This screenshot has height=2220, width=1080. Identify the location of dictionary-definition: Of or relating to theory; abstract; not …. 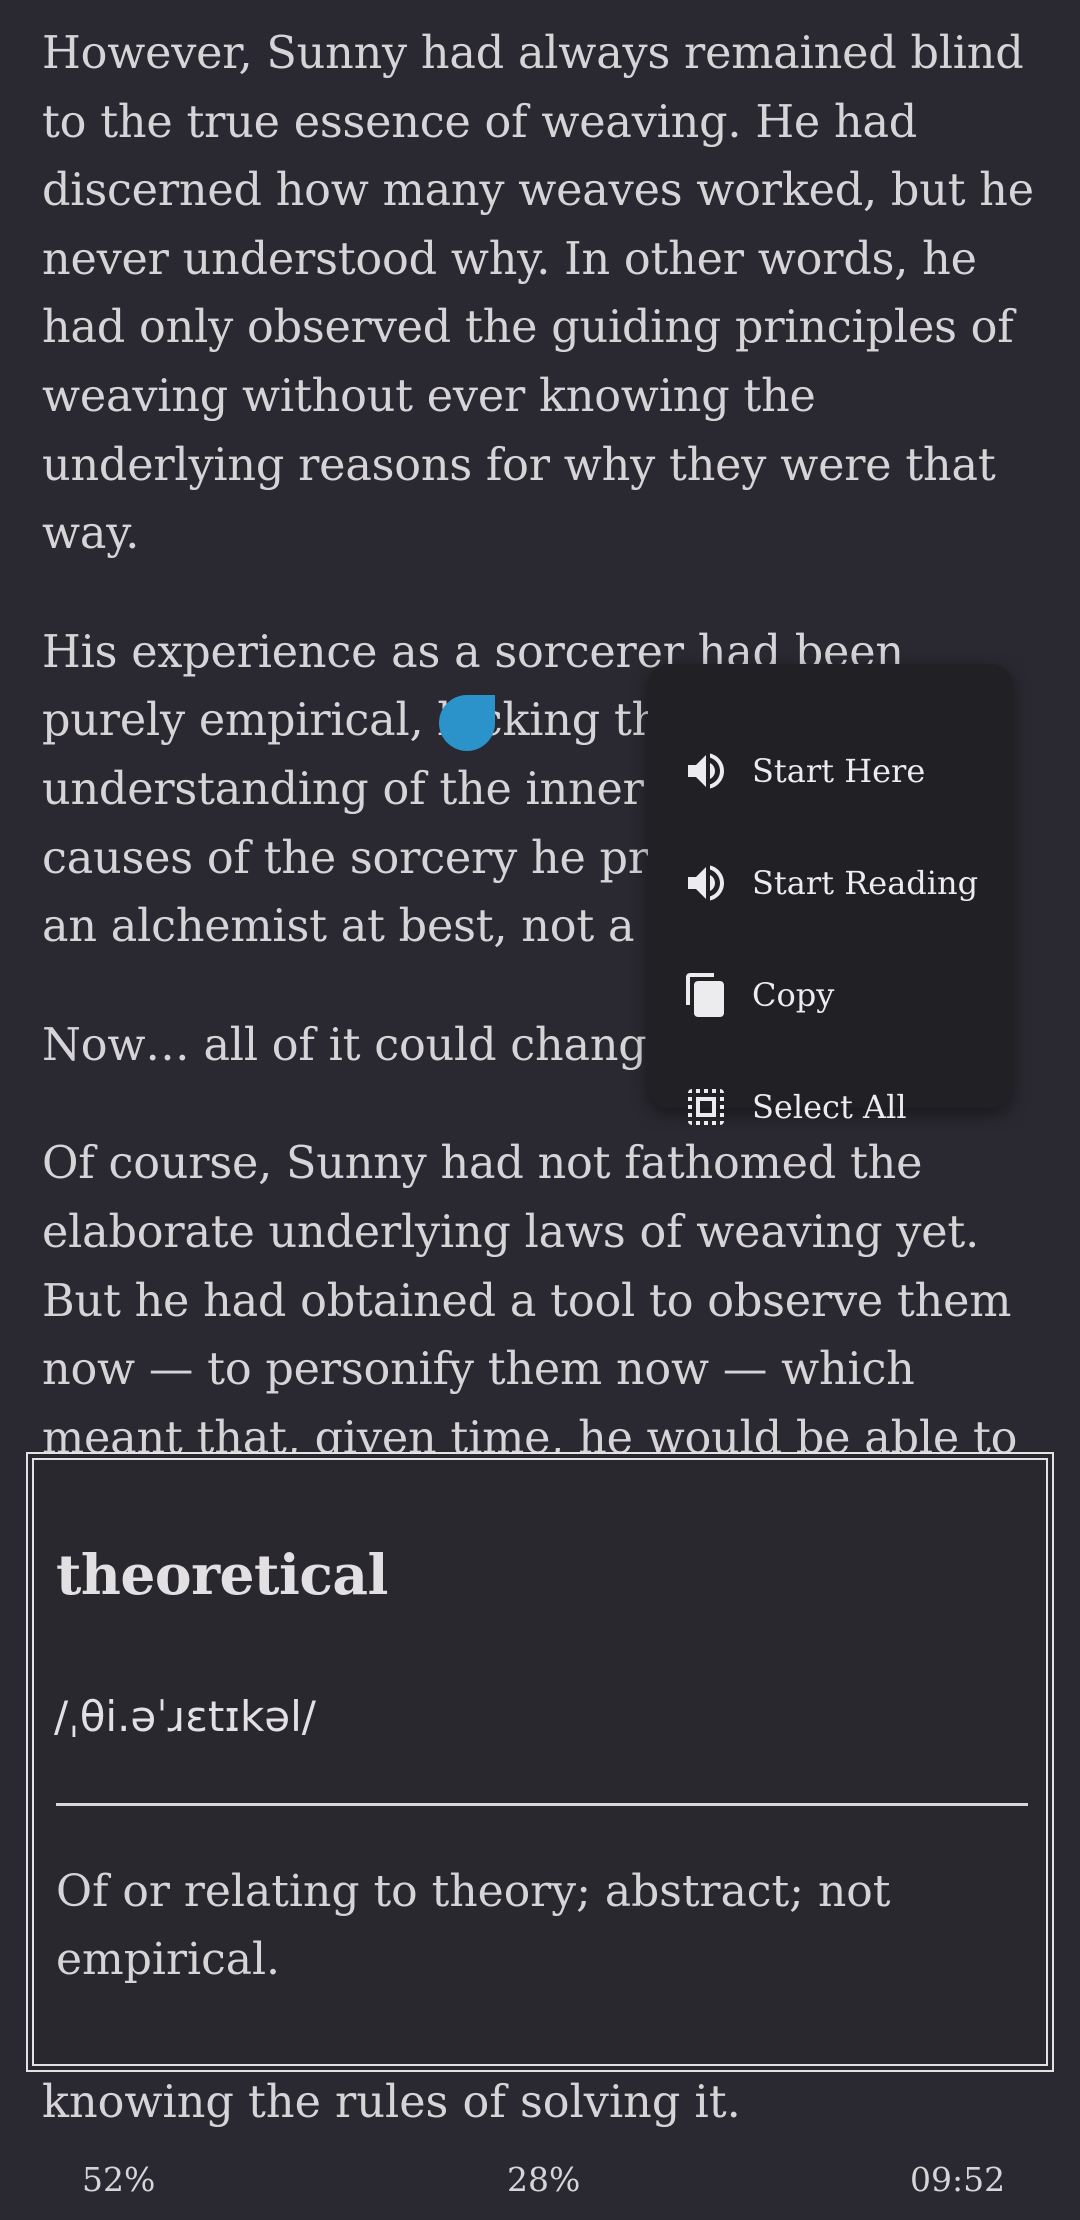
(473, 1925).